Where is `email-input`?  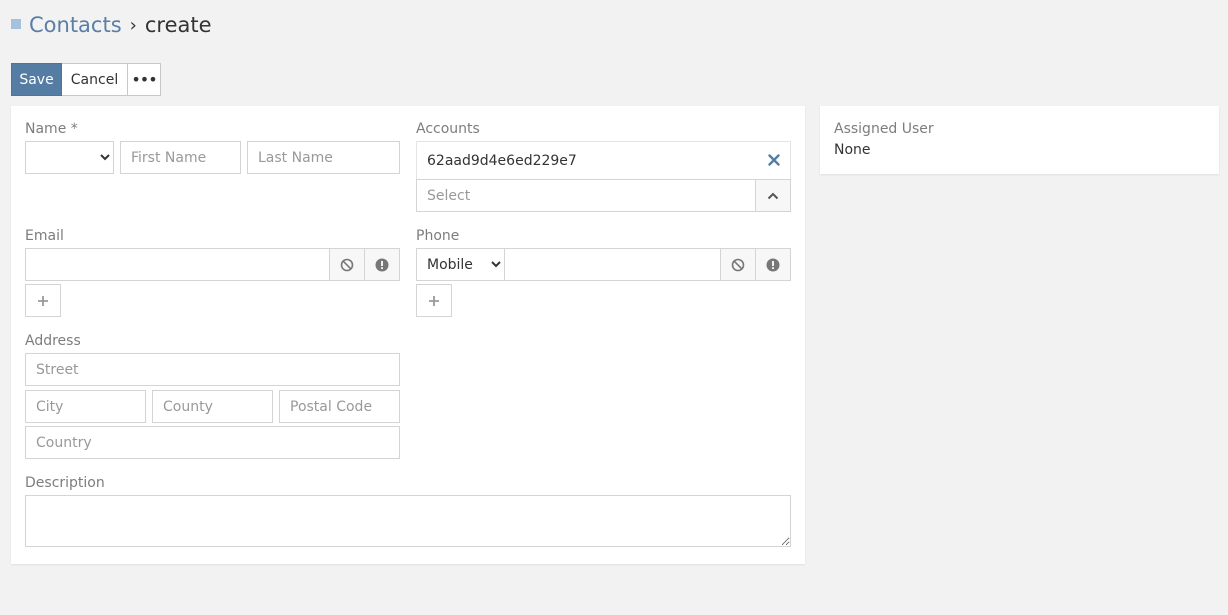 email-input is located at coordinates (177, 264).